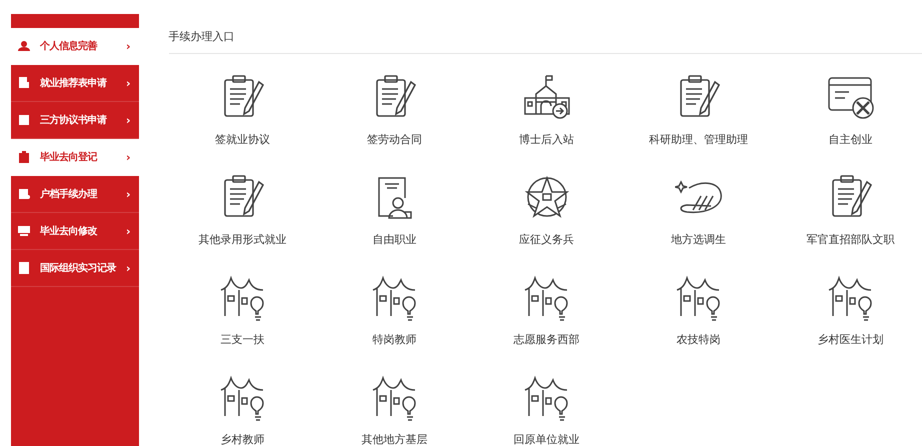 The width and height of the screenshot is (922, 446). I want to click on sidebar-item-label: 就业推荐表申请, so click(74, 83).